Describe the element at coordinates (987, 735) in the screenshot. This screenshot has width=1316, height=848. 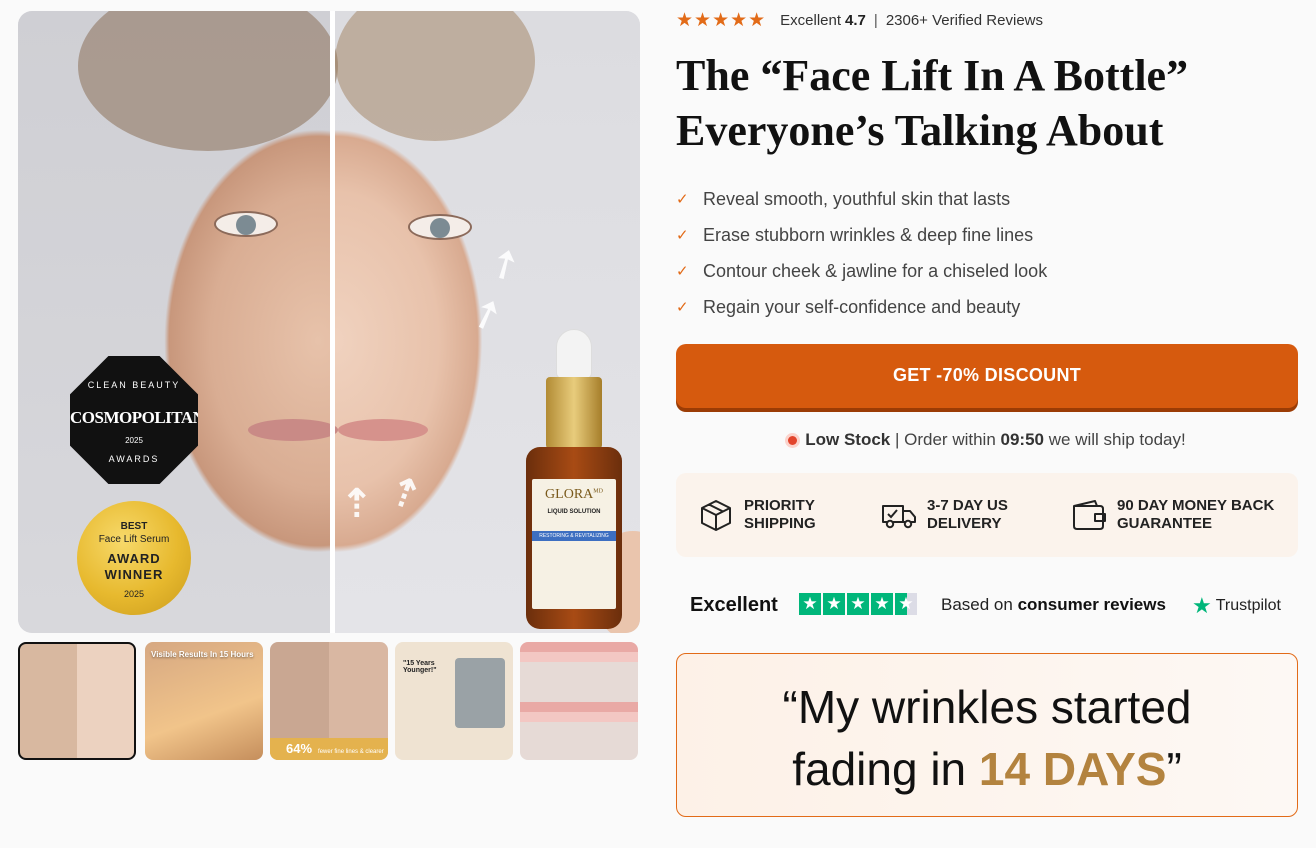
I see `testimonial-quote: “My wrinkles started fading in 14 DAYS”` at that location.